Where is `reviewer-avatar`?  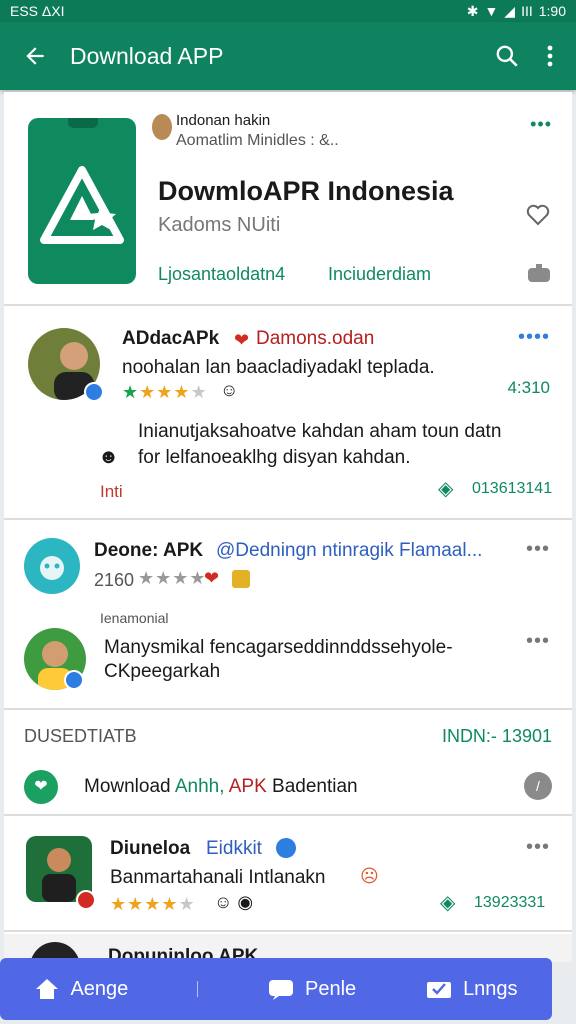
reviewer-avatar is located at coordinates (52, 566).